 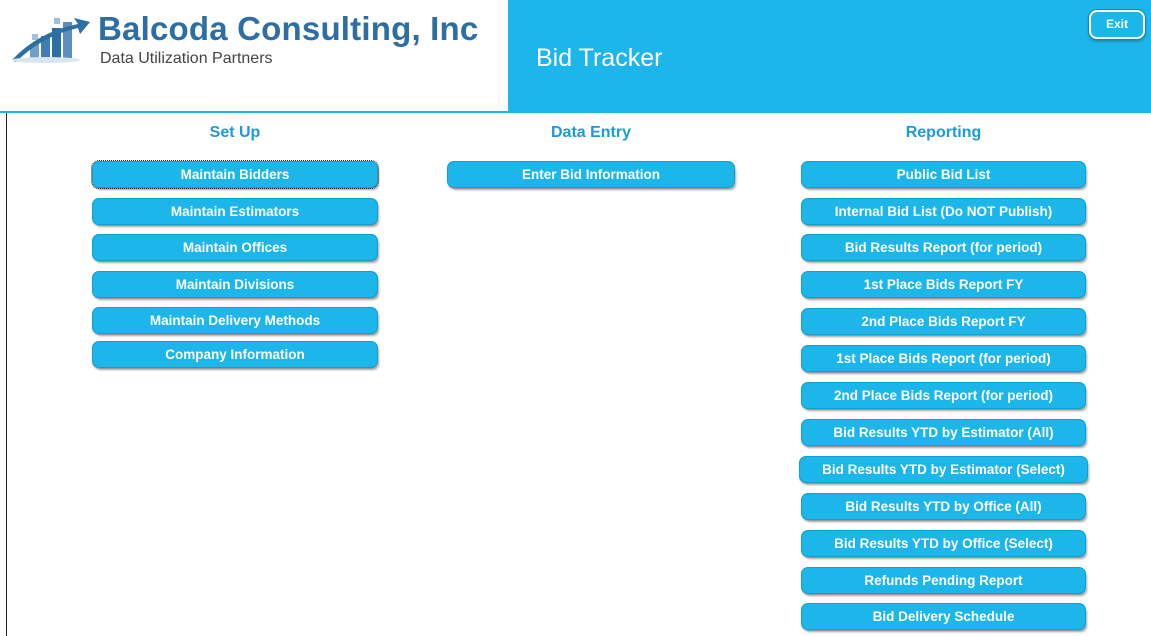 What do you see at coordinates (943, 174) in the screenshot?
I see `public-bid-list-button: Public Bid List` at bounding box center [943, 174].